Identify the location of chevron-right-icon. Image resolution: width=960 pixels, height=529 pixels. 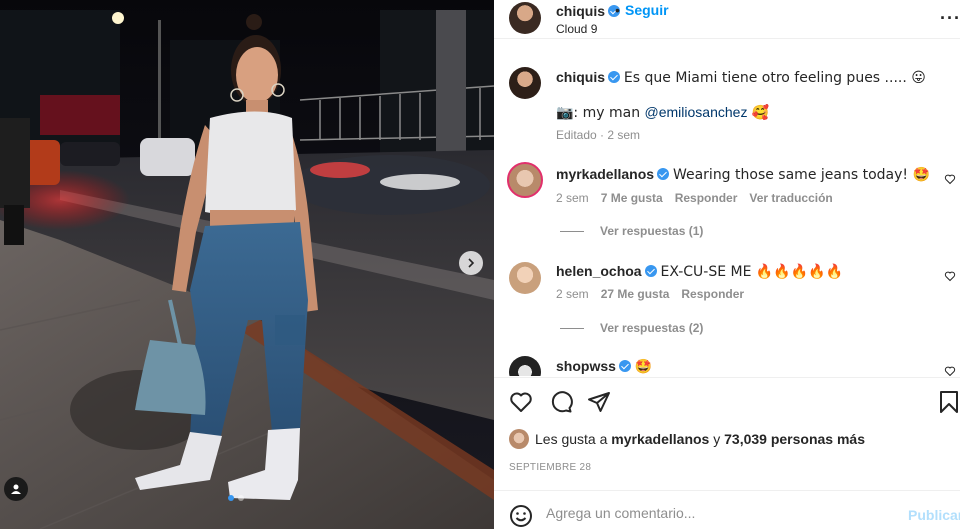
(471, 263).